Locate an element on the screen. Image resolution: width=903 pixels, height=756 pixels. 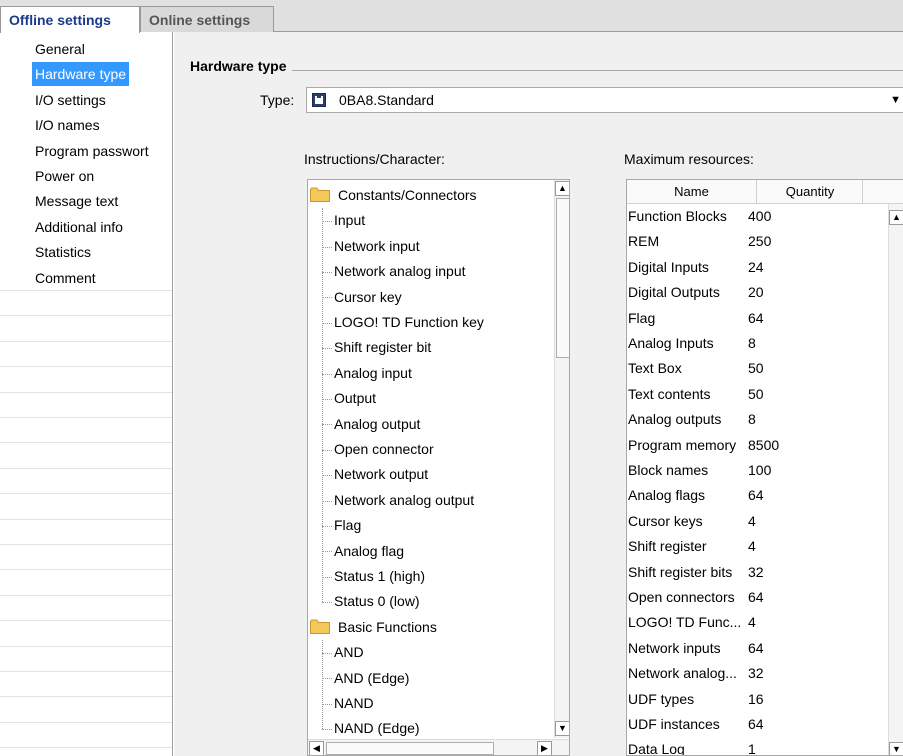
tab-offline-settings: Offline settings is located at coordinates (70, 19).